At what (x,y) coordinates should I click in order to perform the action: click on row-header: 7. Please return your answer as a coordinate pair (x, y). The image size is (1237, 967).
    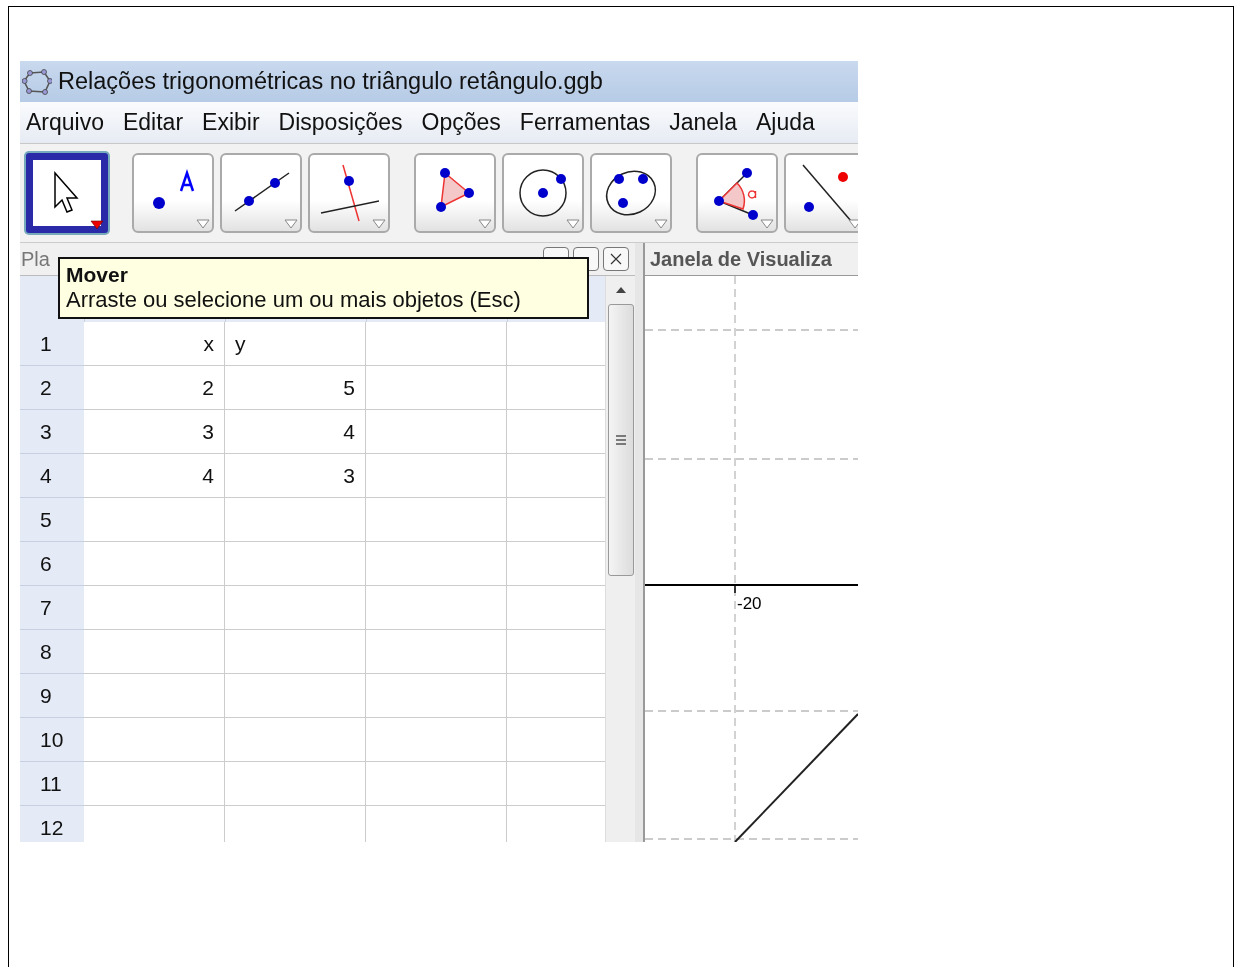
    Looking at the image, I should click on (52, 608).